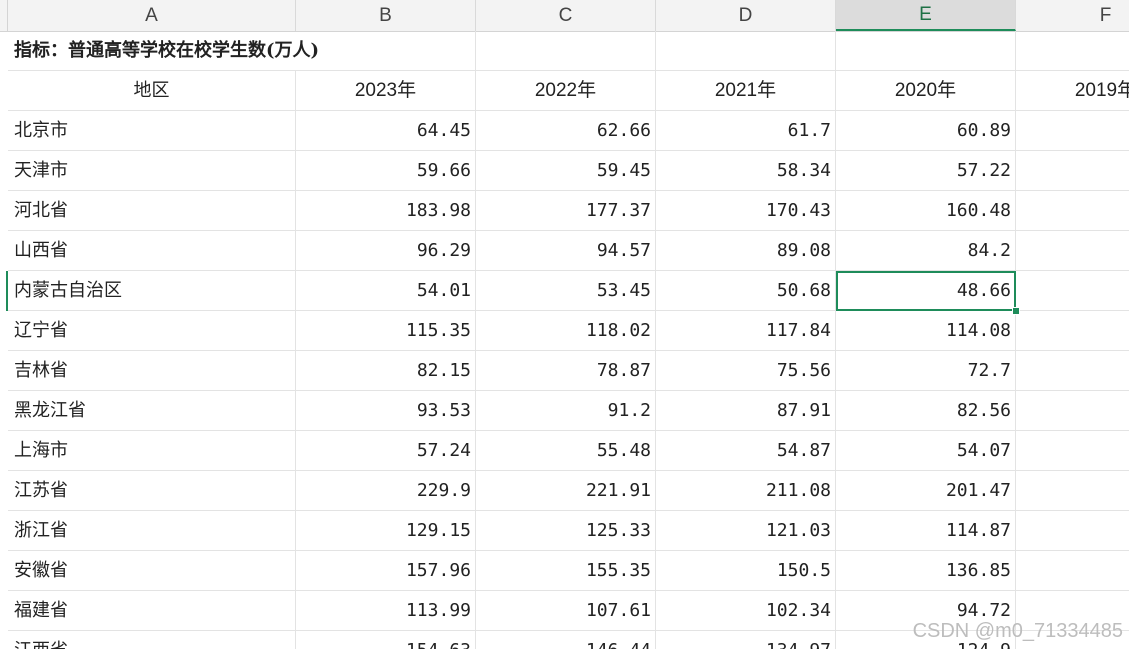 This screenshot has height=649, width=1129. I want to click on value-cell: 170.43, so click(746, 211).